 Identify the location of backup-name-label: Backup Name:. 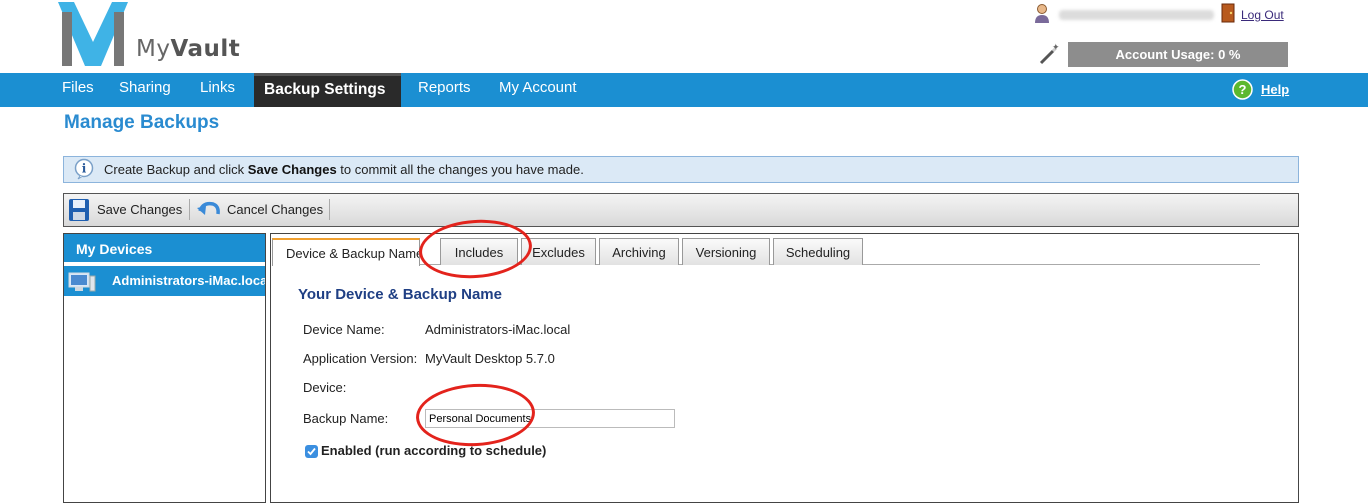
(346, 418).